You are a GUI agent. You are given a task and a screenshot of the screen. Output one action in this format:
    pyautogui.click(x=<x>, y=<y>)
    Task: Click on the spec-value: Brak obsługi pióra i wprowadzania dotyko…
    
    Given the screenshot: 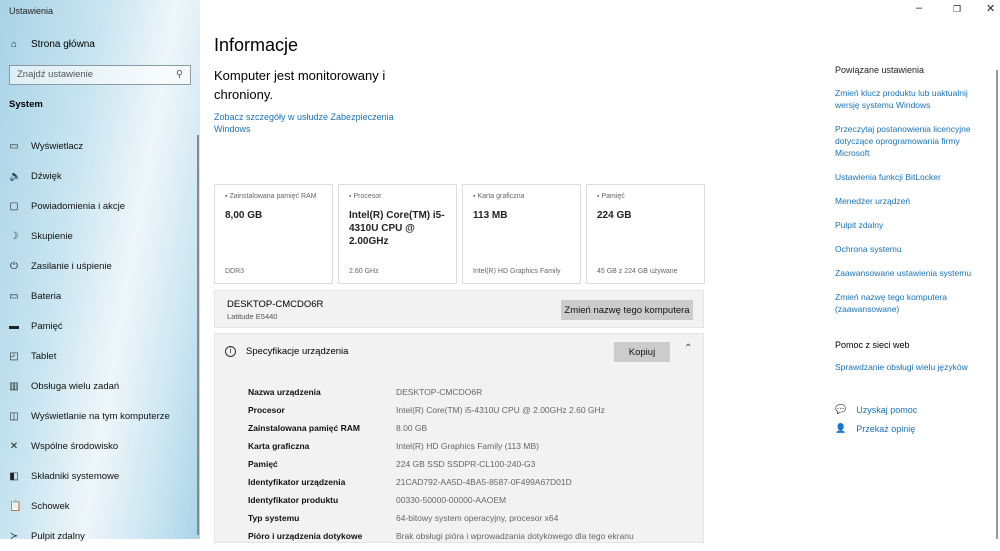 What is the action you would take?
    pyautogui.click(x=515, y=536)
    